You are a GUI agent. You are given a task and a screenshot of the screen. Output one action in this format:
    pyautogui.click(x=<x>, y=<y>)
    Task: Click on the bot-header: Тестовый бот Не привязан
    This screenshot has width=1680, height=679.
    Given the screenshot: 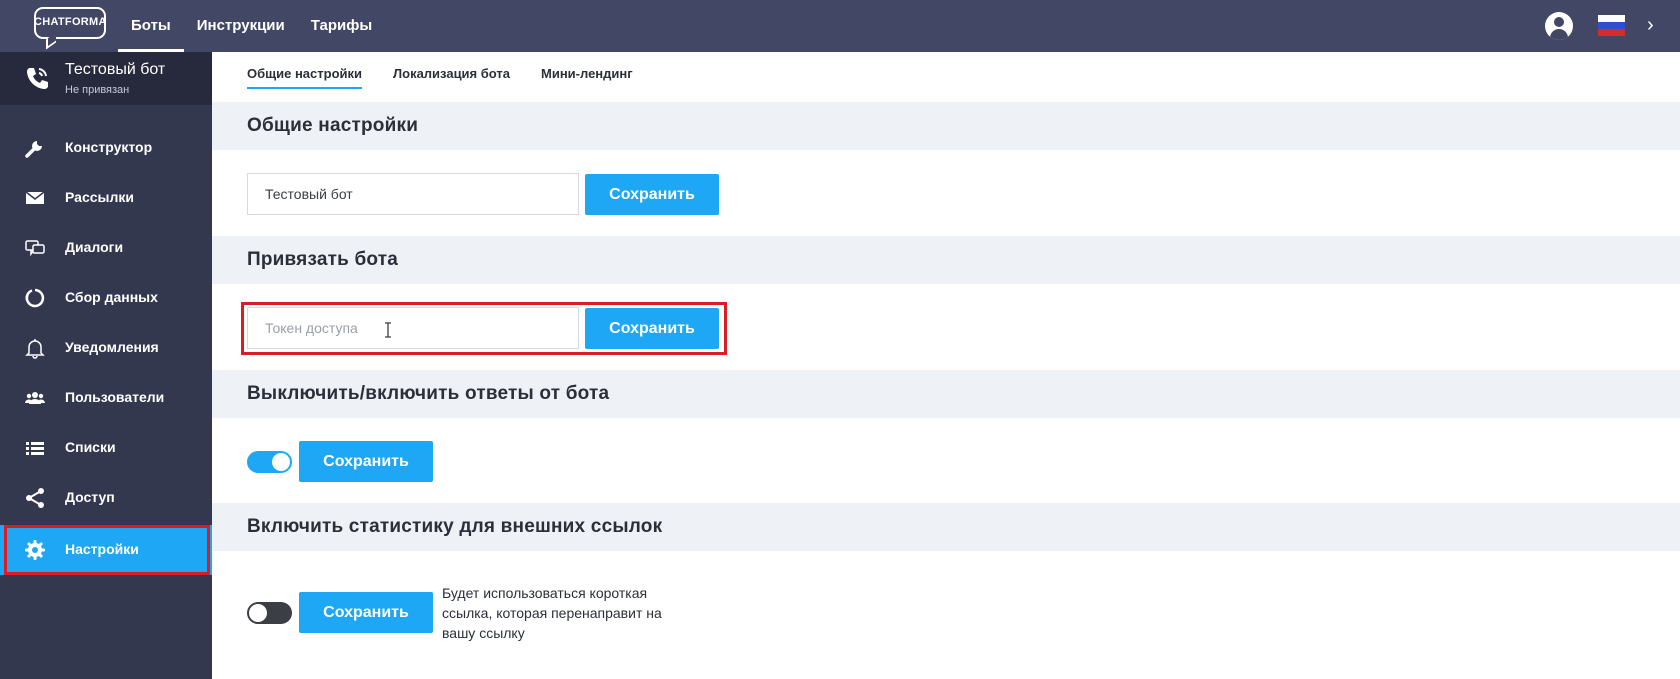 What is the action you would take?
    pyautogui.click(x=106, y=78)
    